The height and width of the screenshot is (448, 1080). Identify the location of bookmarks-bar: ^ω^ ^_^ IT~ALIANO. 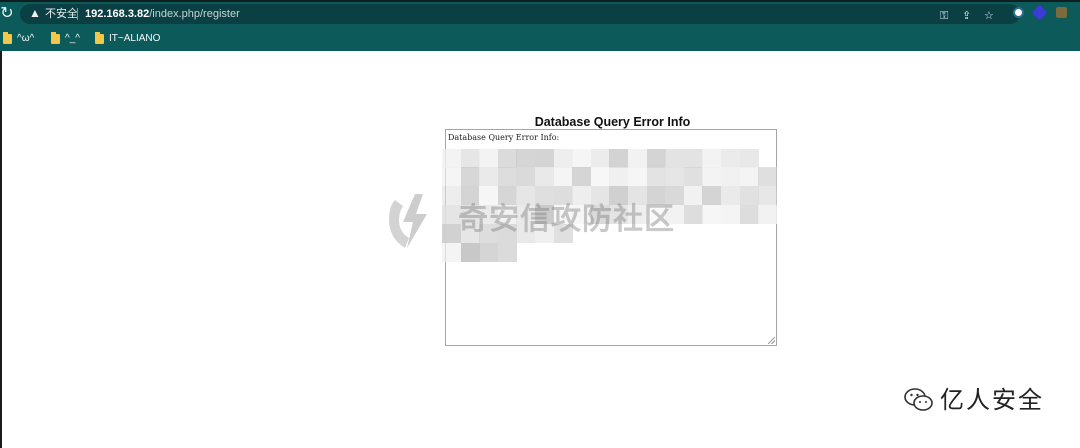
(540, 39).